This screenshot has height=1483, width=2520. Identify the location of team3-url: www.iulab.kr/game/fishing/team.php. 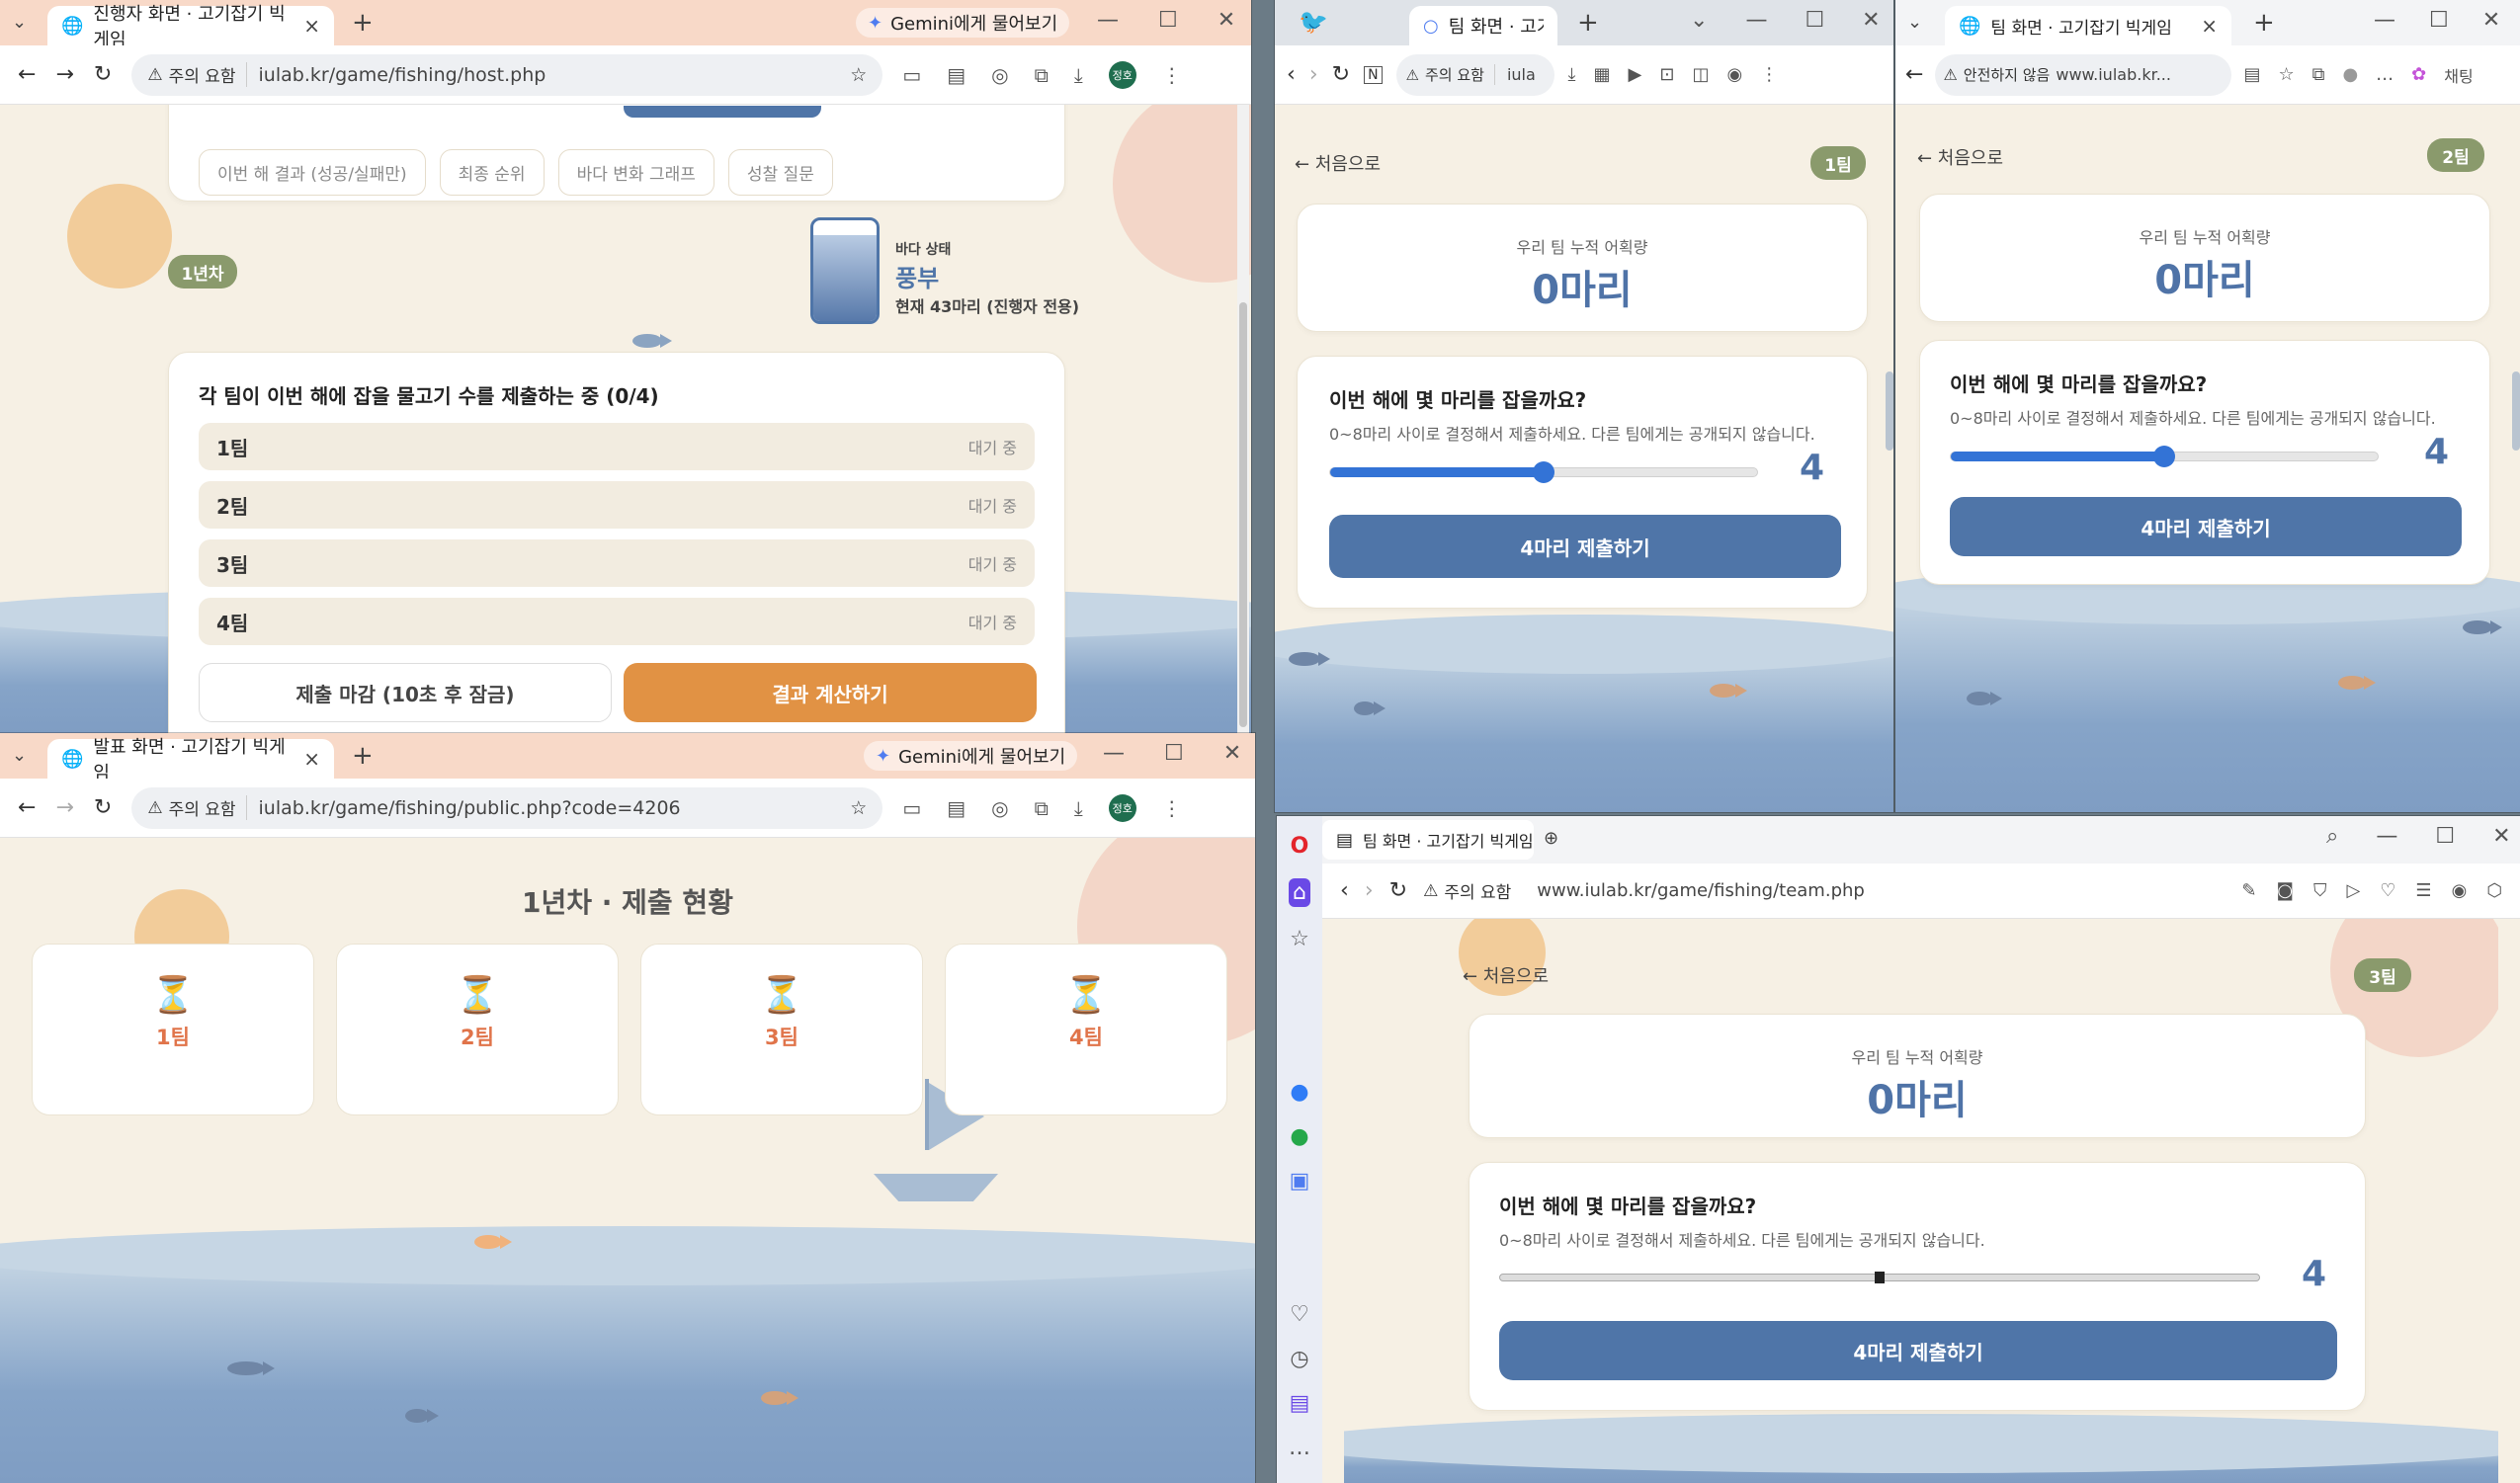
(1701, 890).